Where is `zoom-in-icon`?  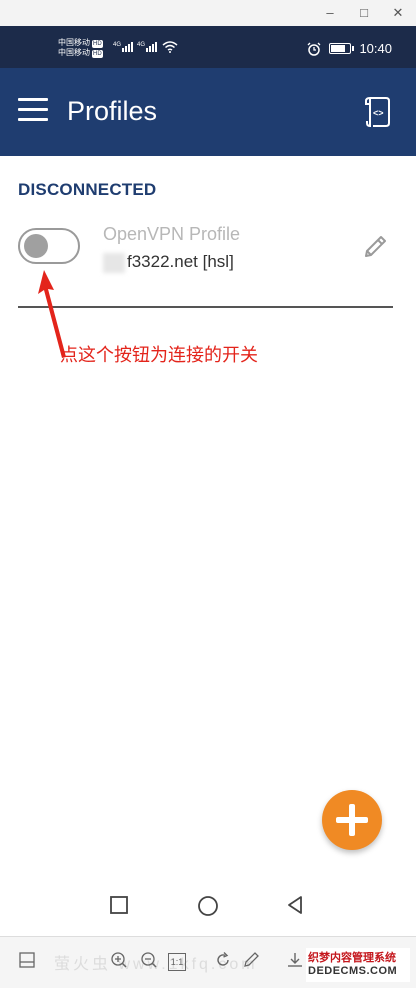
zoom-in-icon is located at coordinates (119, 962).